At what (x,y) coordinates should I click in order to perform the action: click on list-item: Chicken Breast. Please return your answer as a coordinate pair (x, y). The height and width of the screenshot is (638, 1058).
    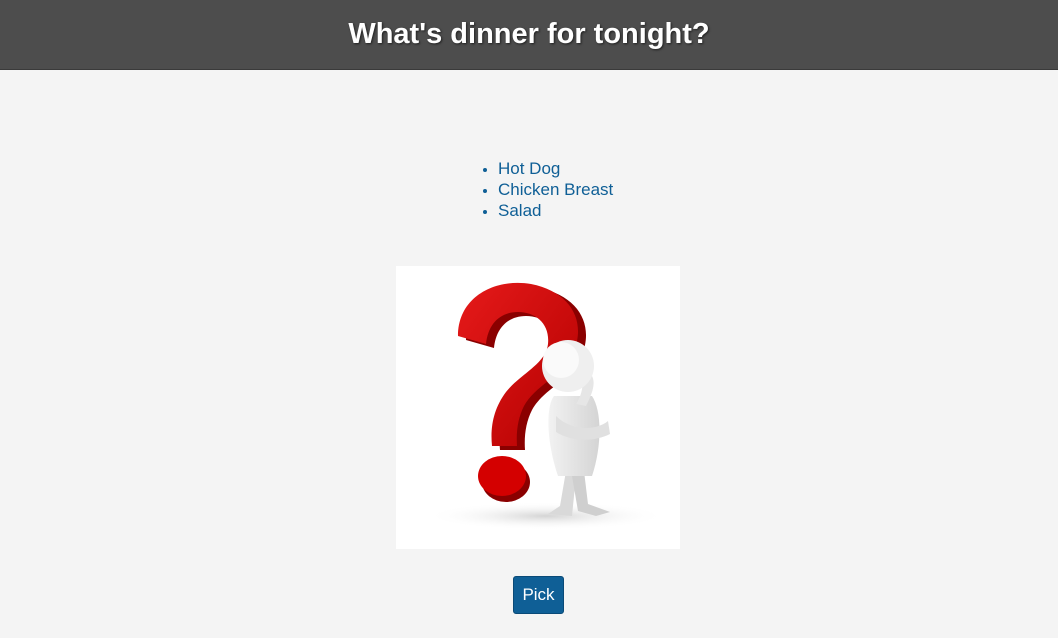
    Looking at the image, I should click on (555, 189).